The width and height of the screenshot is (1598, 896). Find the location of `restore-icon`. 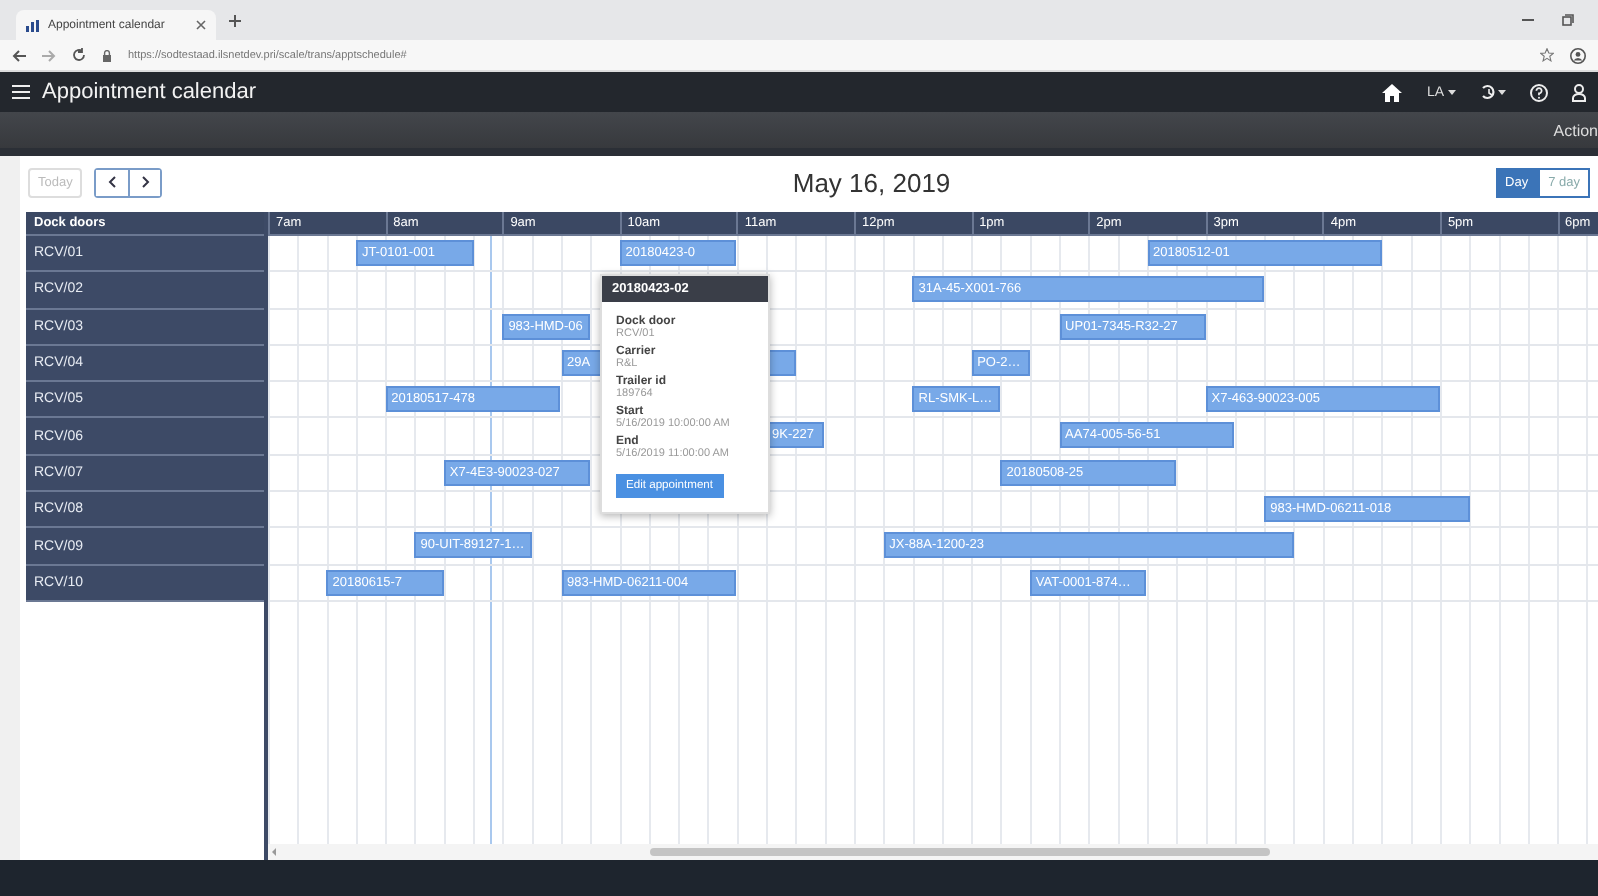

restore-icon is located at coordinates (1568, 20).